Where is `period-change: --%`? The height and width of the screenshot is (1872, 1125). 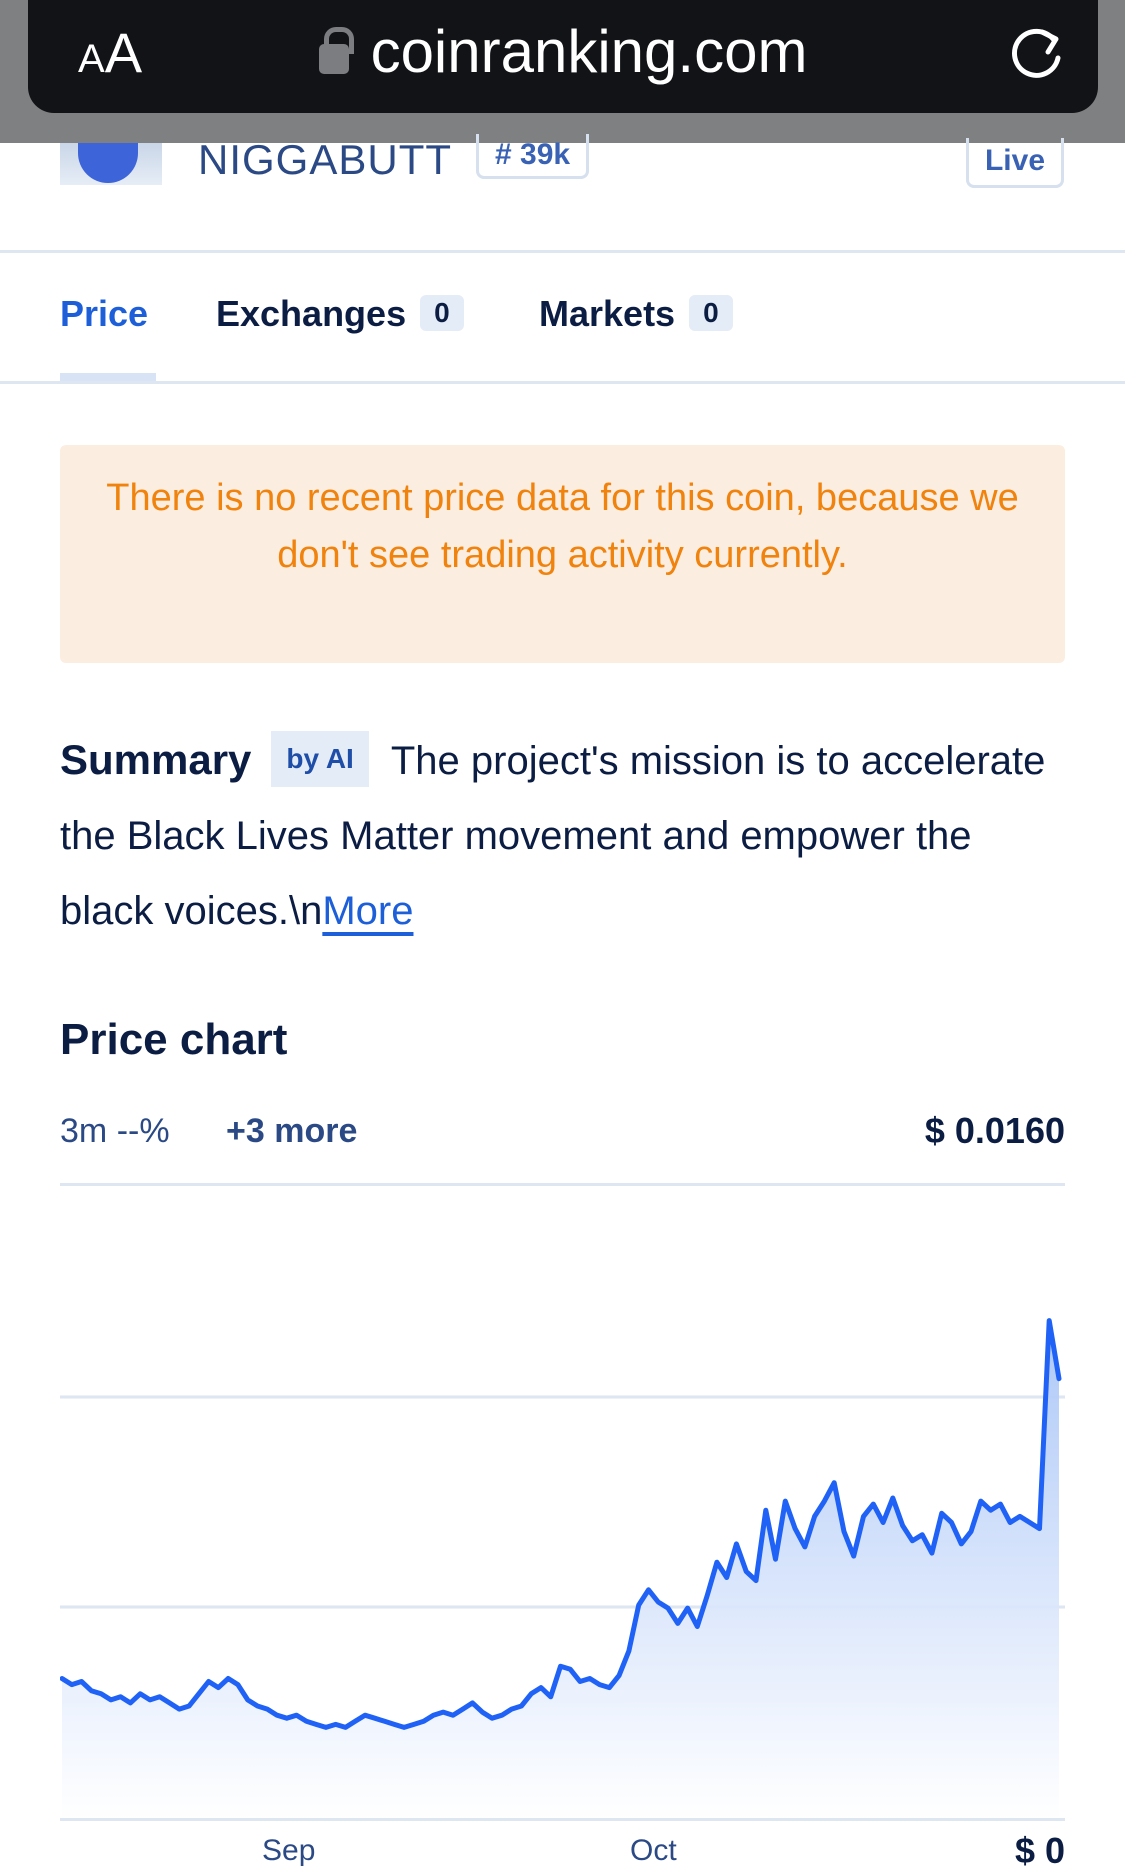 period-change: --% is located at coordinates (143, 1131).